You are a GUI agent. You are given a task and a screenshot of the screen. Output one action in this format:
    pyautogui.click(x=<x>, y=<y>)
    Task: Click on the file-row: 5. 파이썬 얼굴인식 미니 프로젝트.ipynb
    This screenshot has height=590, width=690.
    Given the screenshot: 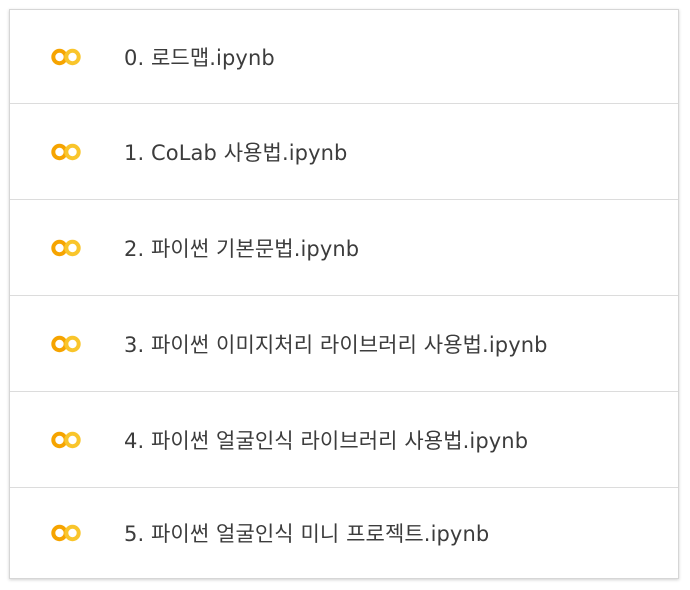 What is the action you would take?
    pyautogui.click(x=344, y=533)
    